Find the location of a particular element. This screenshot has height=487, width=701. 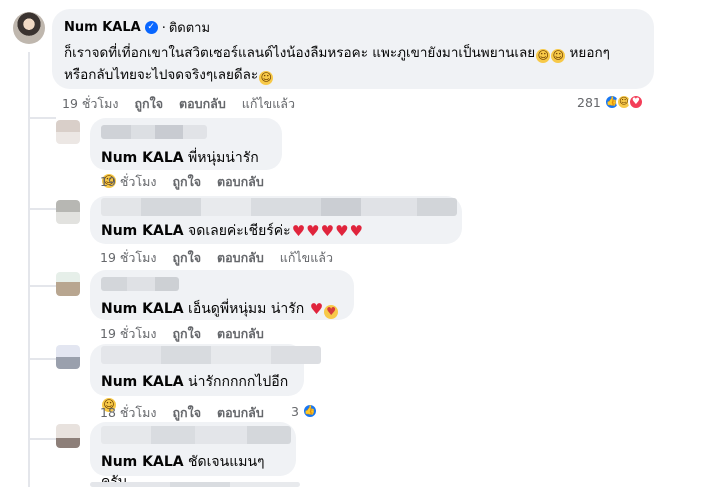

reply-actions: 18 ชั่วโมง ถูกใจ ตอบกลับ is located at coordinates (190, 413).